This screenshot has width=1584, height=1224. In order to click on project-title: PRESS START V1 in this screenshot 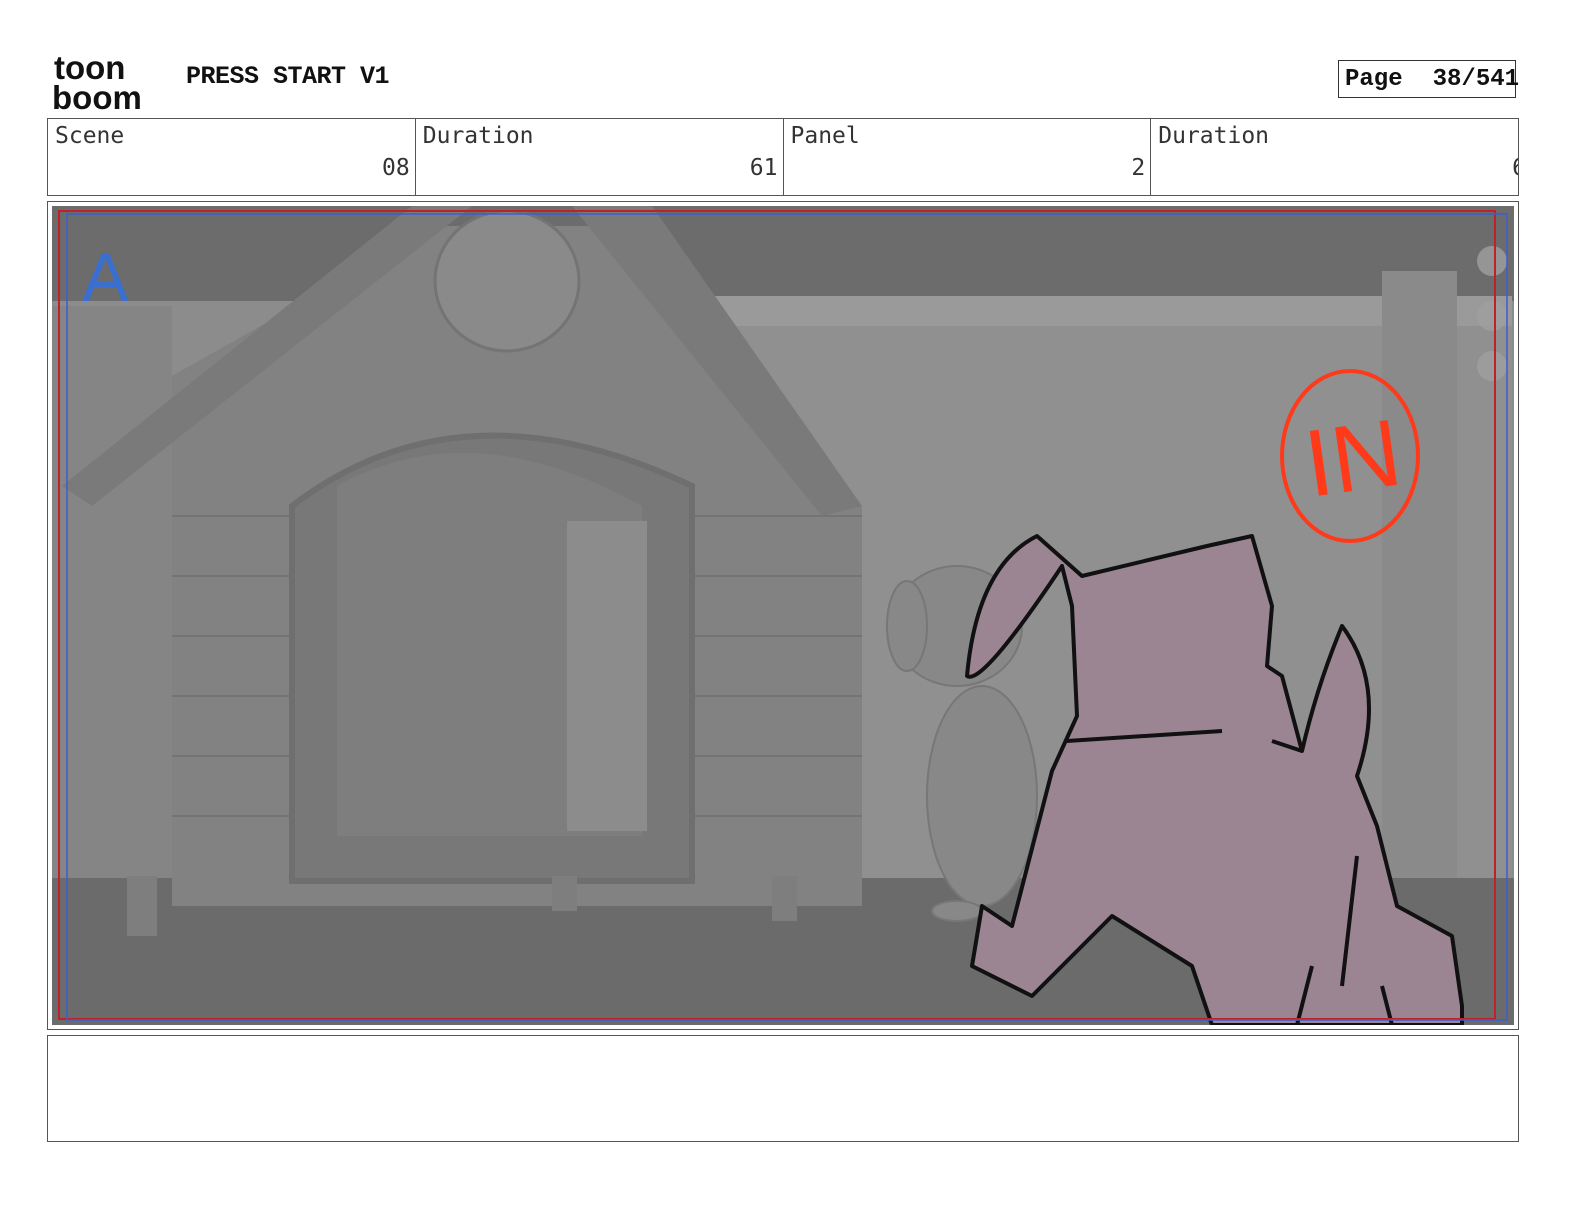, I will do `click(288, 76)`.